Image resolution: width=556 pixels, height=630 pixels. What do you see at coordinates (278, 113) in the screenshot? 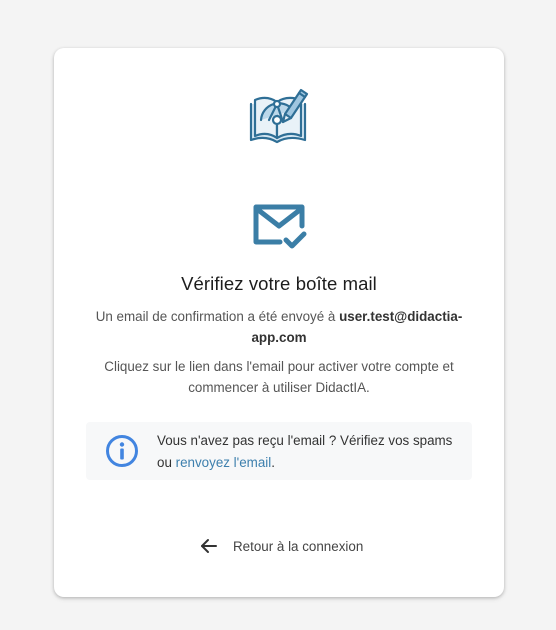
I see `didactia-logo-icon` at bounding box center [278, 113].